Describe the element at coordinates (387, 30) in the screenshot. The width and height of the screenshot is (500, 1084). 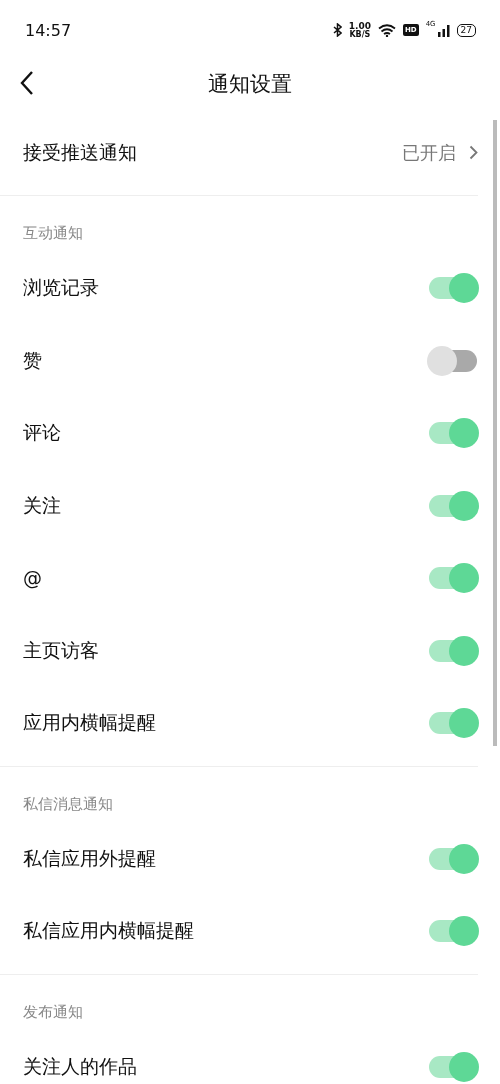
I see `wifi-icon` at that location.